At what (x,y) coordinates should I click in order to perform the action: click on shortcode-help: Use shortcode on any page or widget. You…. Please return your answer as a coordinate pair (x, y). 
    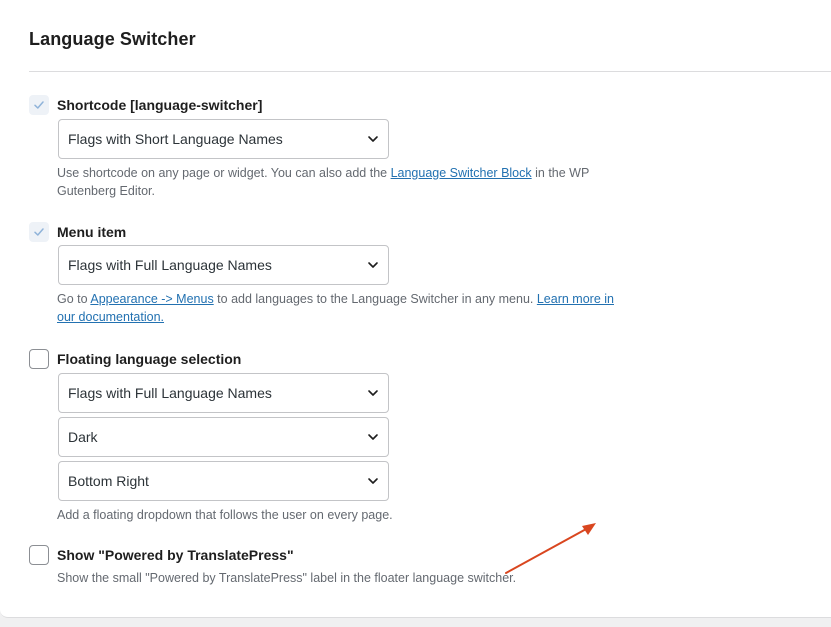
    Looking at the image, I should click on (342, 182).